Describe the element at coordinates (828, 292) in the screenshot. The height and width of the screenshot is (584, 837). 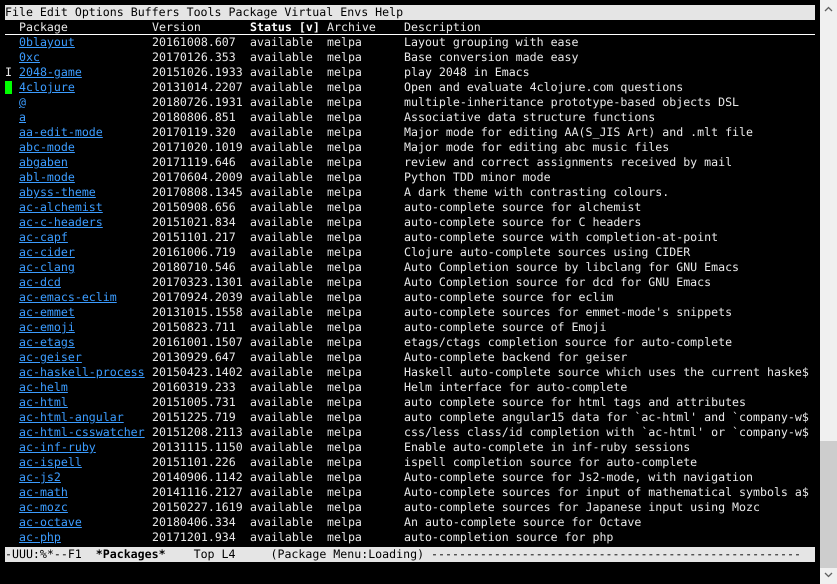
I see `scrollbar` at that location.